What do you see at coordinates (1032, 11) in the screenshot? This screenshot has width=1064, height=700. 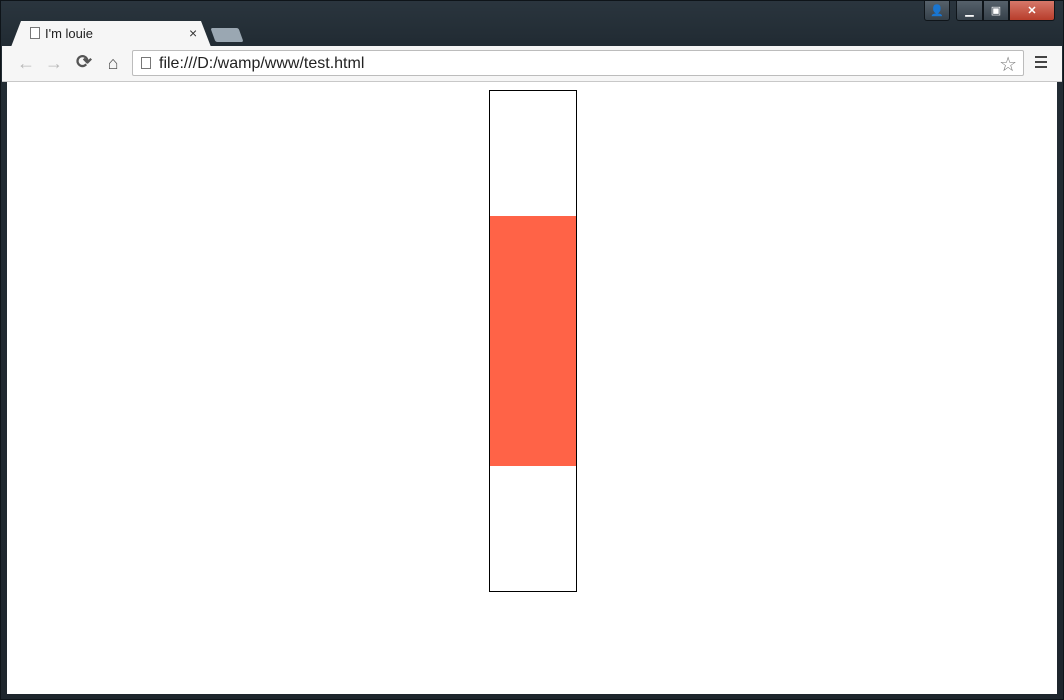 I see `close-window-button: ✕` at bounding box center [1032, 11].